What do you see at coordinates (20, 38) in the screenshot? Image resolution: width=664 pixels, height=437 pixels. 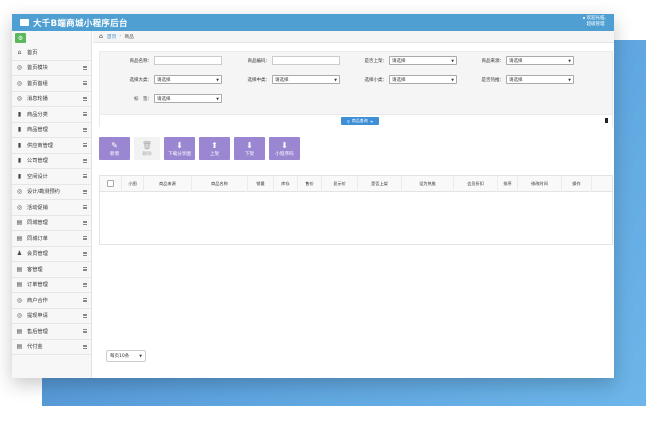 I see `settings-icon: ⚙` at bounding box center [20, 38].